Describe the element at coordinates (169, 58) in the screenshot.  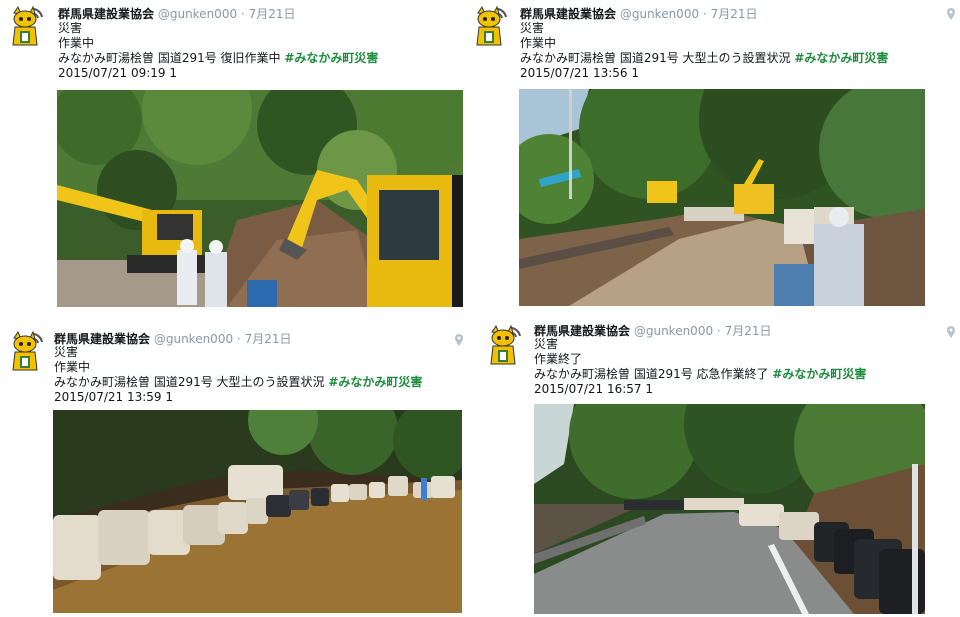
I see `tweet-text: みなかみ町湯桧曽 国道291号 復旧作業中` at that location.